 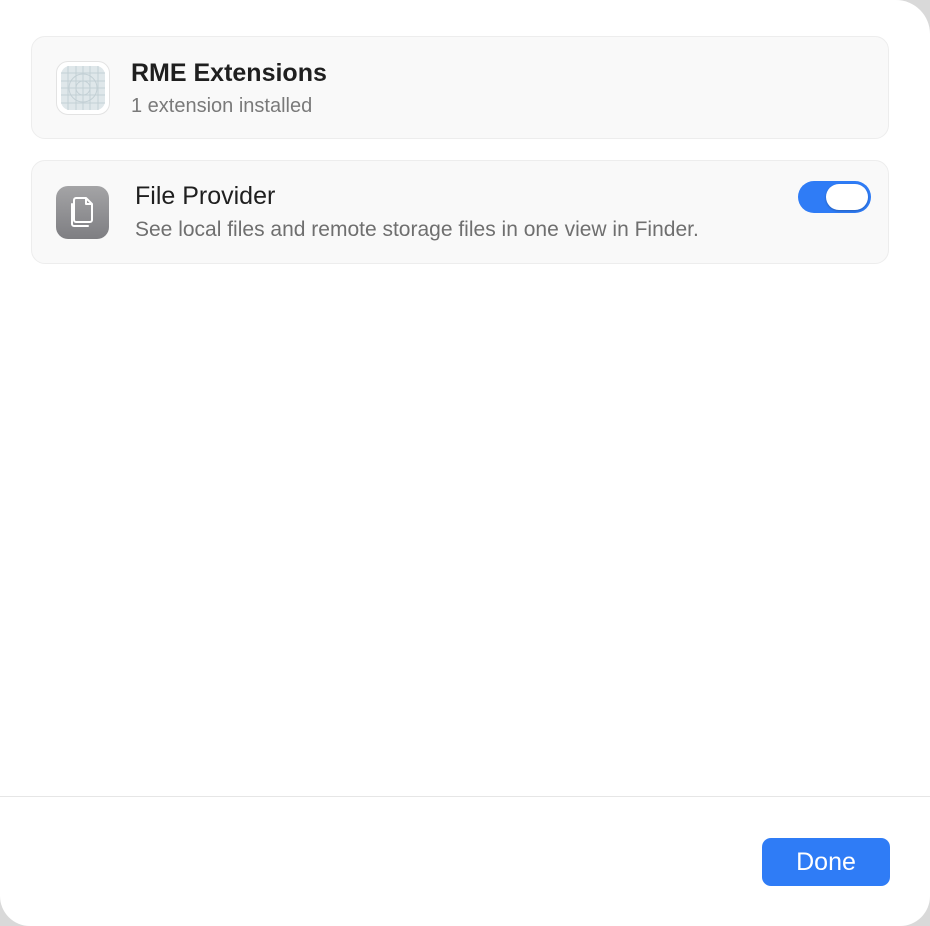 What do you see at coordinates (222, 106) in the screenshot?
I see `extension-count: 1 extension installed` at bounding box center [222, 106].